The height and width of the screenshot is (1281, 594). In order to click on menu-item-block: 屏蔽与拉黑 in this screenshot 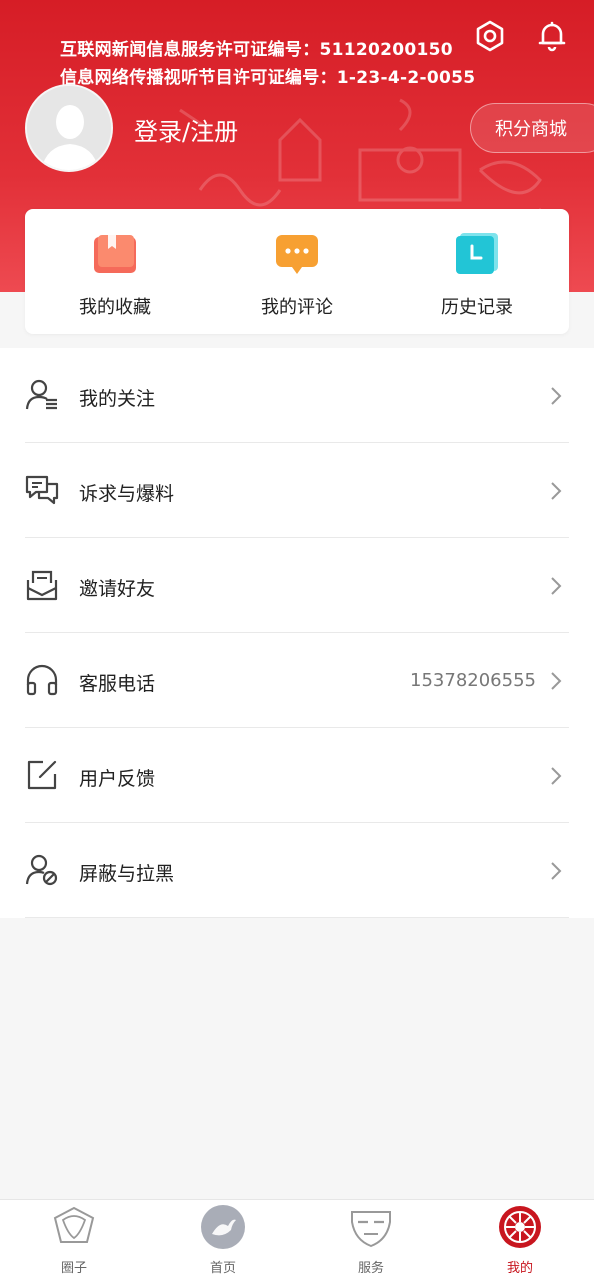, I will do `click(297, 870)`.